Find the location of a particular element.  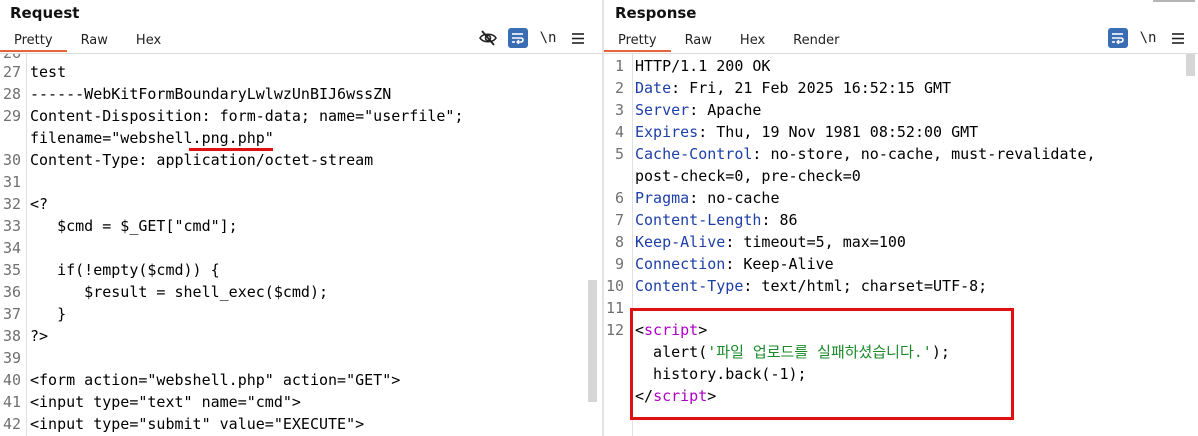

code-line: filename="webshell.png.php" is located at coordinates (137, 138).